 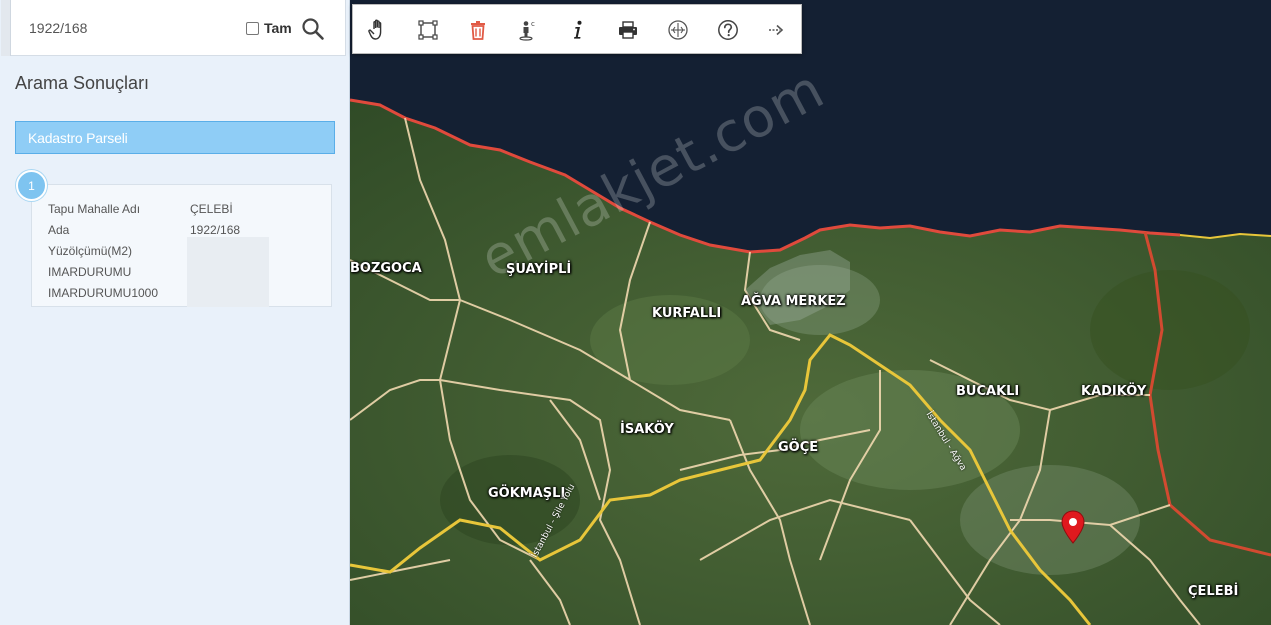 I want to click on location-pin-icon, so click(x=1073, y=527).